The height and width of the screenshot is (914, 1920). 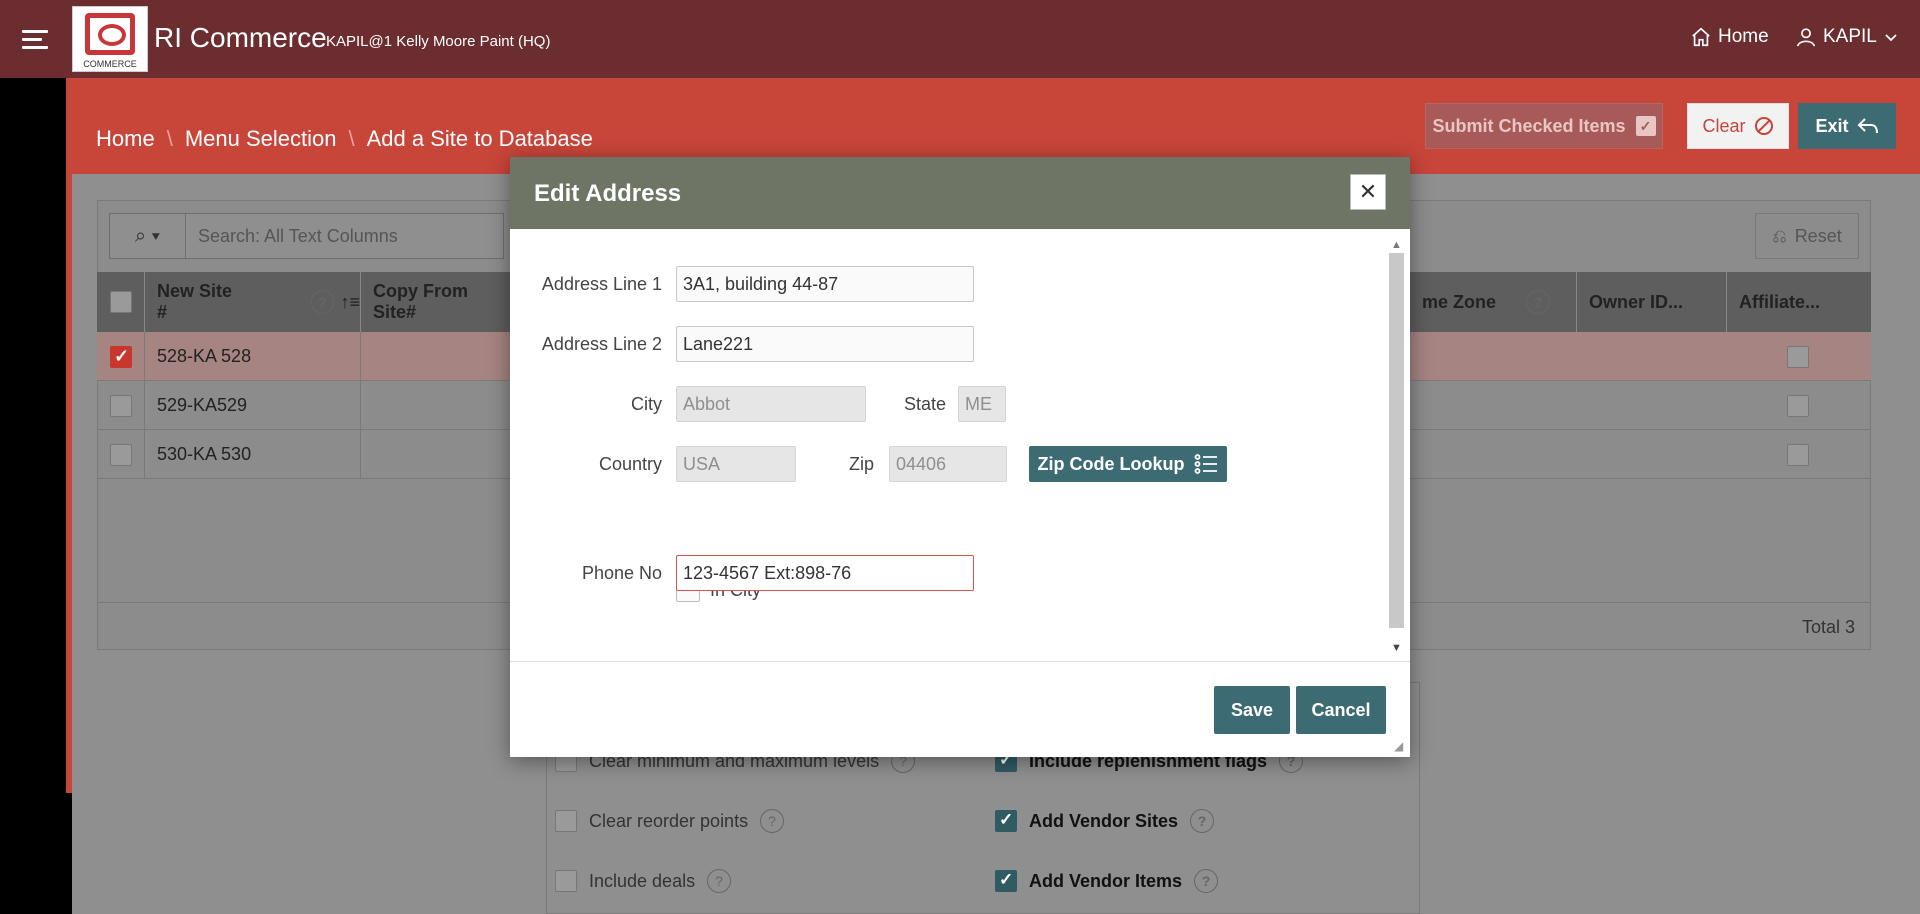 What do you see at coordinates (35, 39) in the screenshot?
I see `hamburger-menu-icon` at bounding box center [35, 39].